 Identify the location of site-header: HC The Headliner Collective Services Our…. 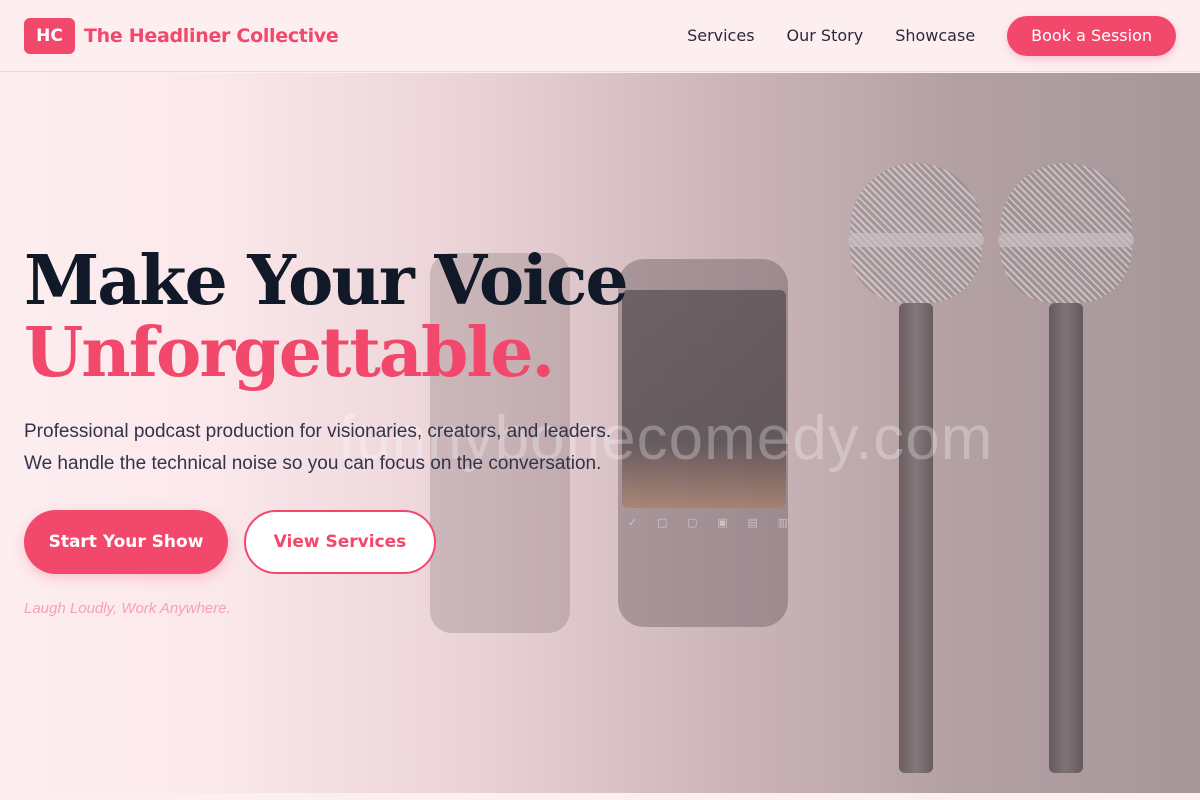
(600, 36).